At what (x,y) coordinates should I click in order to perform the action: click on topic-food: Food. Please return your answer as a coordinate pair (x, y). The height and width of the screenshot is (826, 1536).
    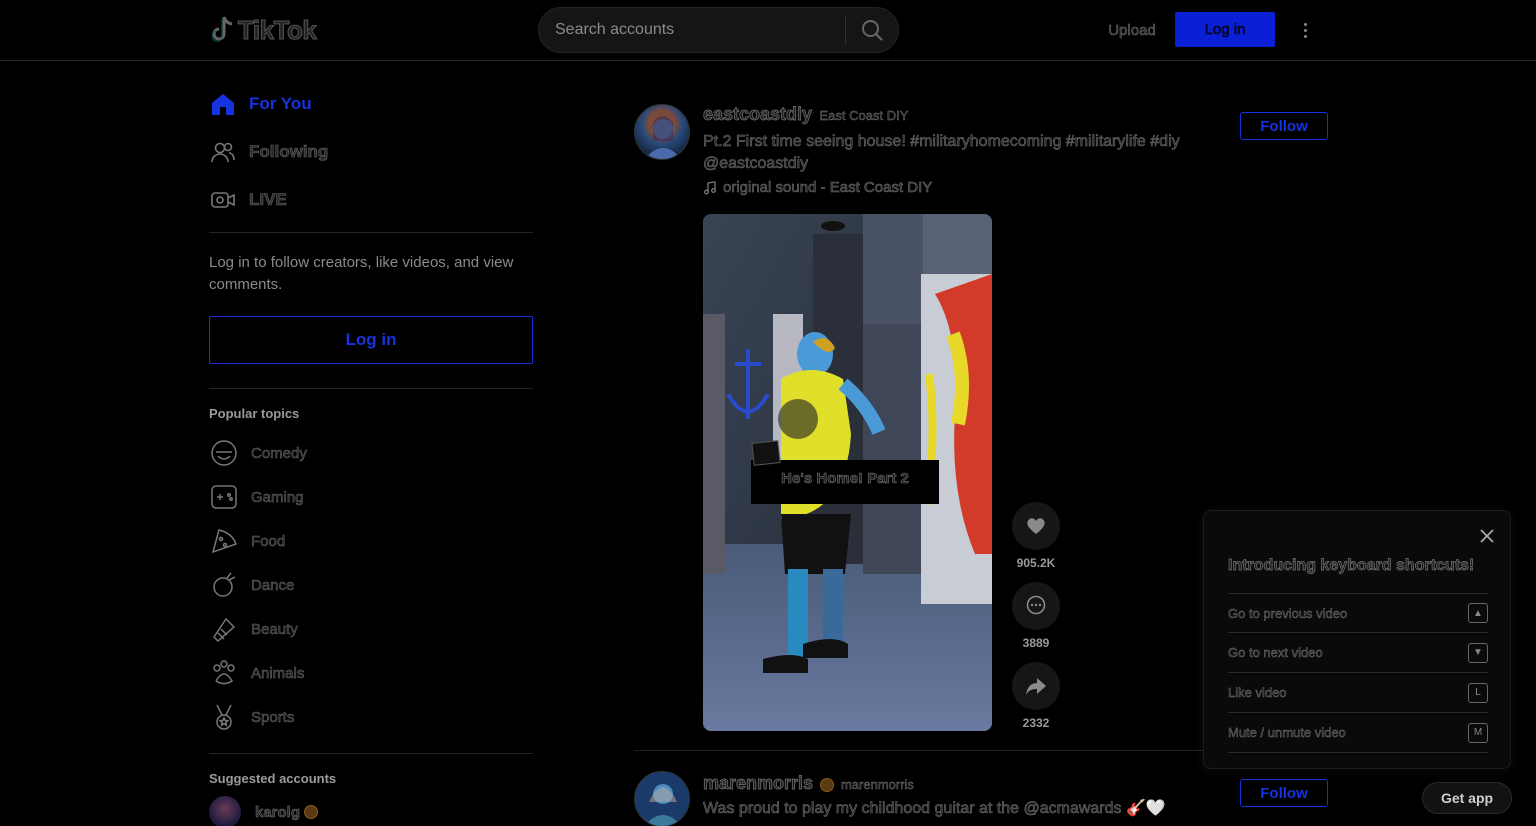
    Looking at the image, I should click on (371, 541).